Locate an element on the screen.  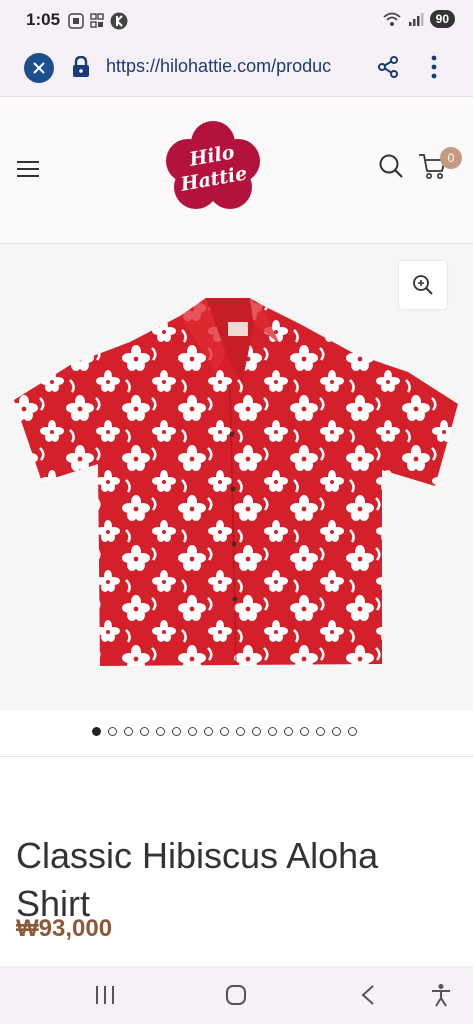
hamburger-menu-icon is located at coordinates (28, 169).